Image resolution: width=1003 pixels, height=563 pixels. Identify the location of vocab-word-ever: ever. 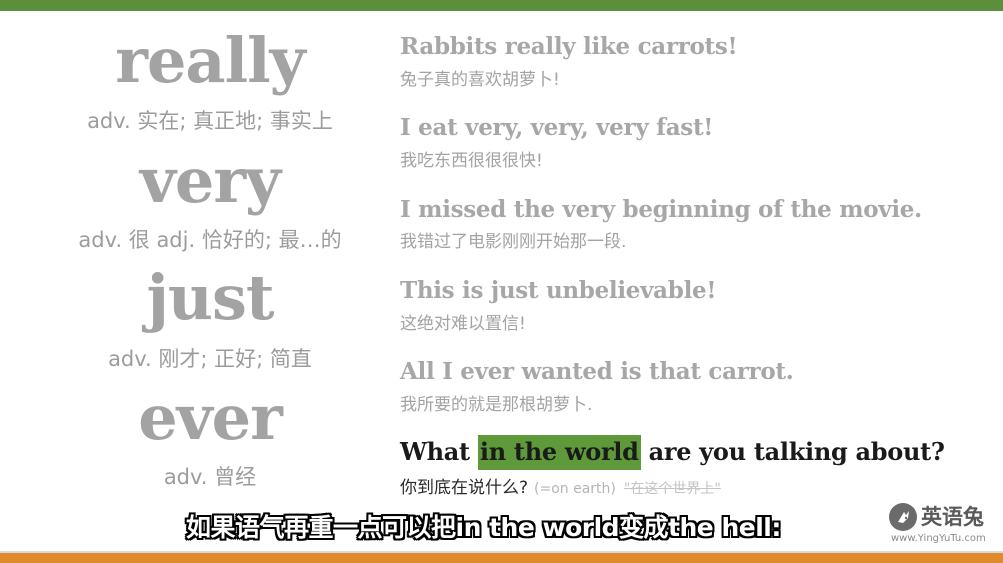
(210, 417).